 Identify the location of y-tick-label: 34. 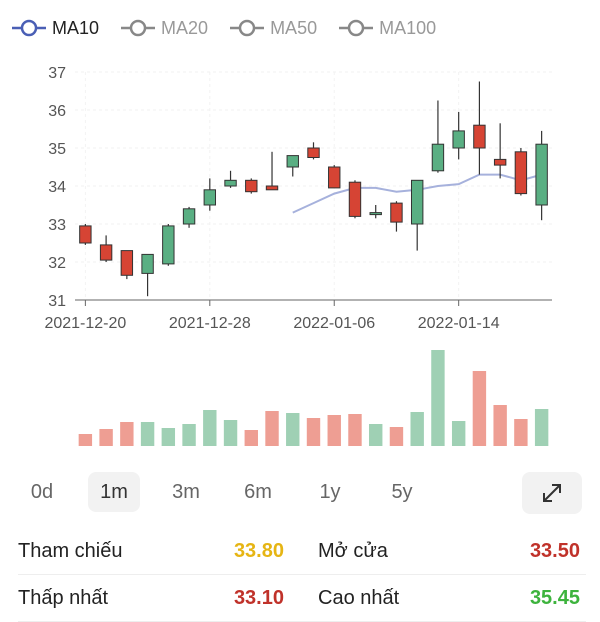
(57, 187).